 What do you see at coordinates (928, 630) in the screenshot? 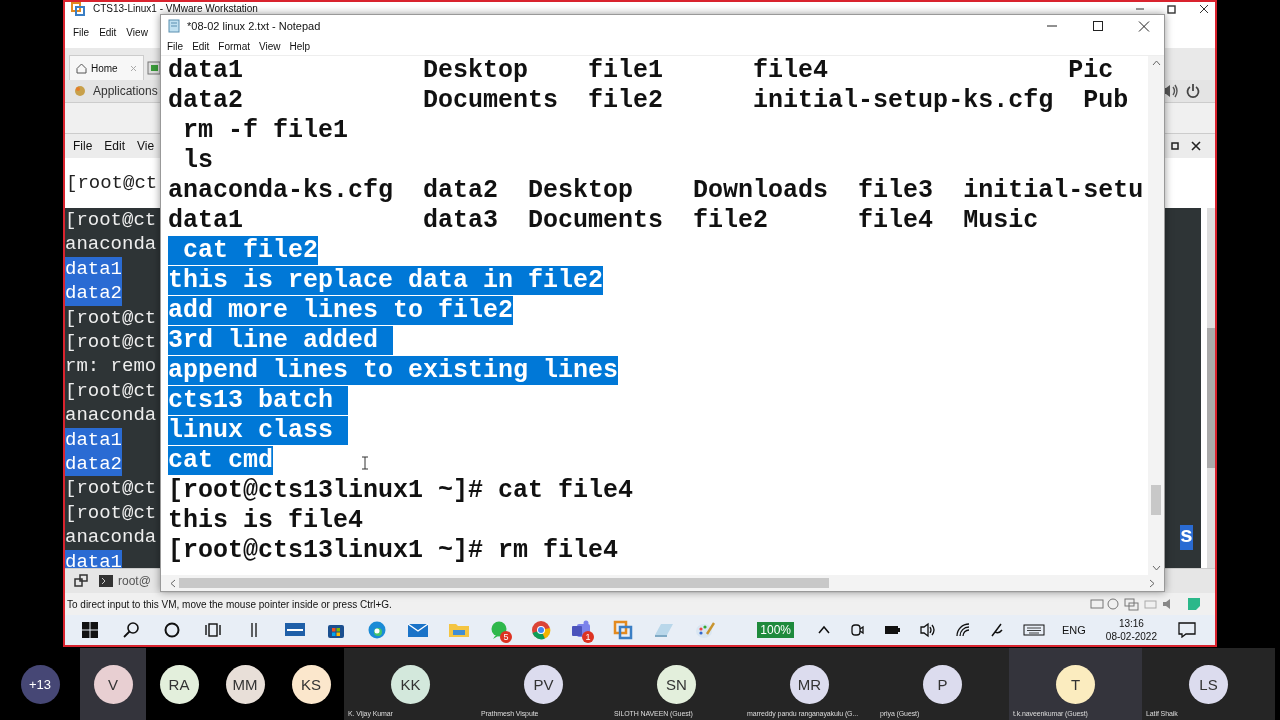
I see `volume-icon` at bounding box center [928, 630].